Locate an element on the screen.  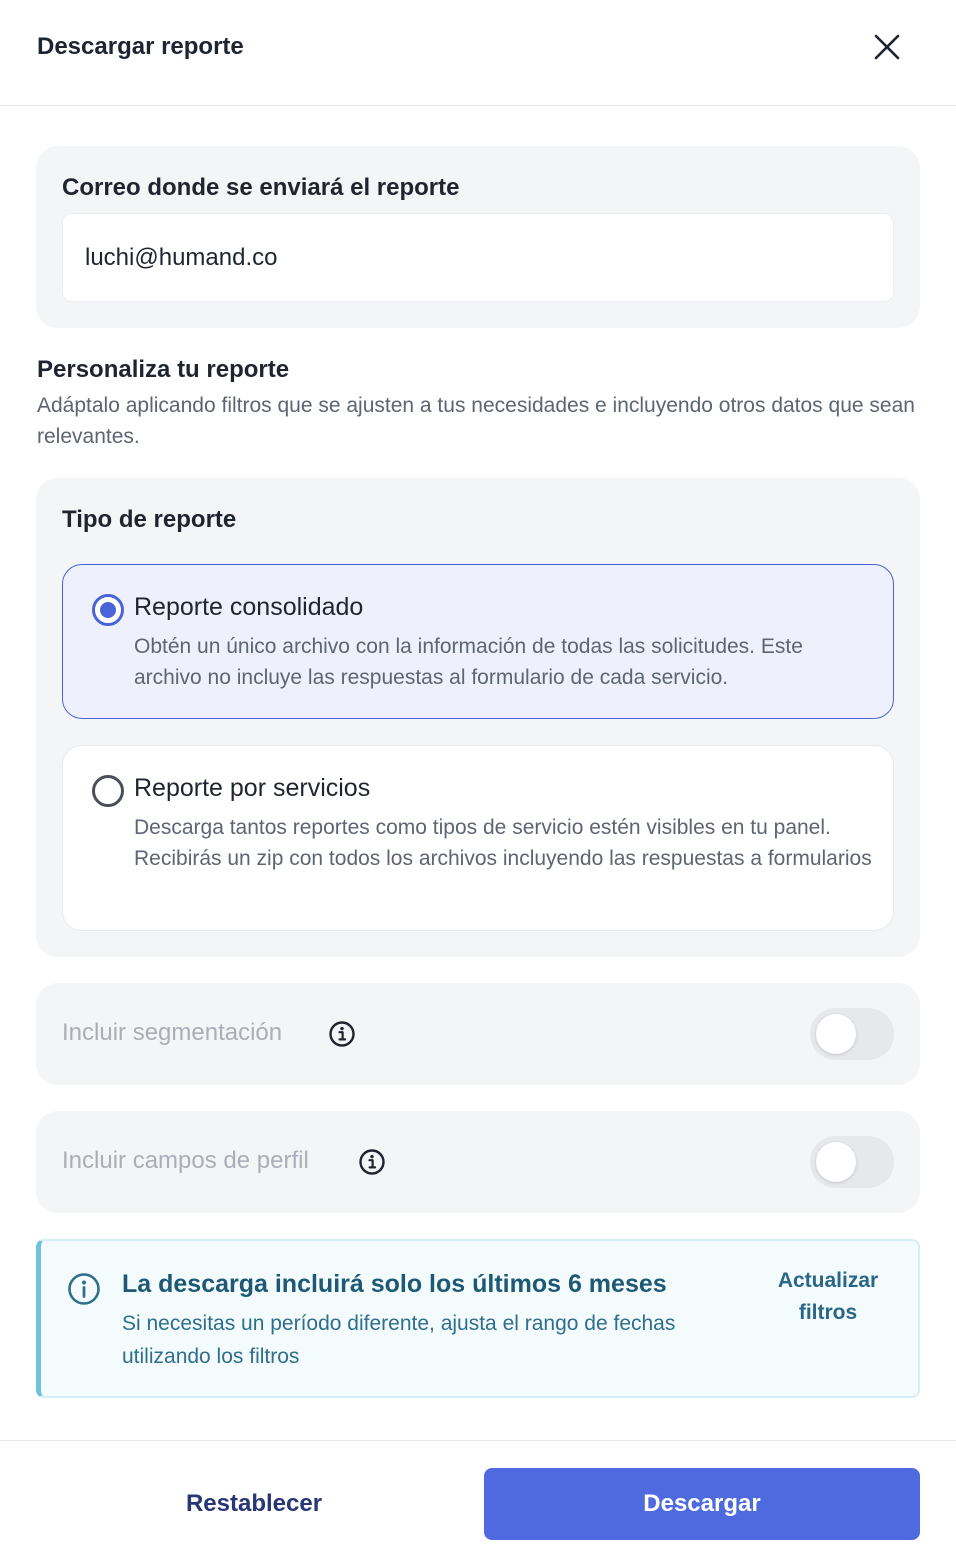
profile-fields-toggle is located at coordinates (852, 1162).